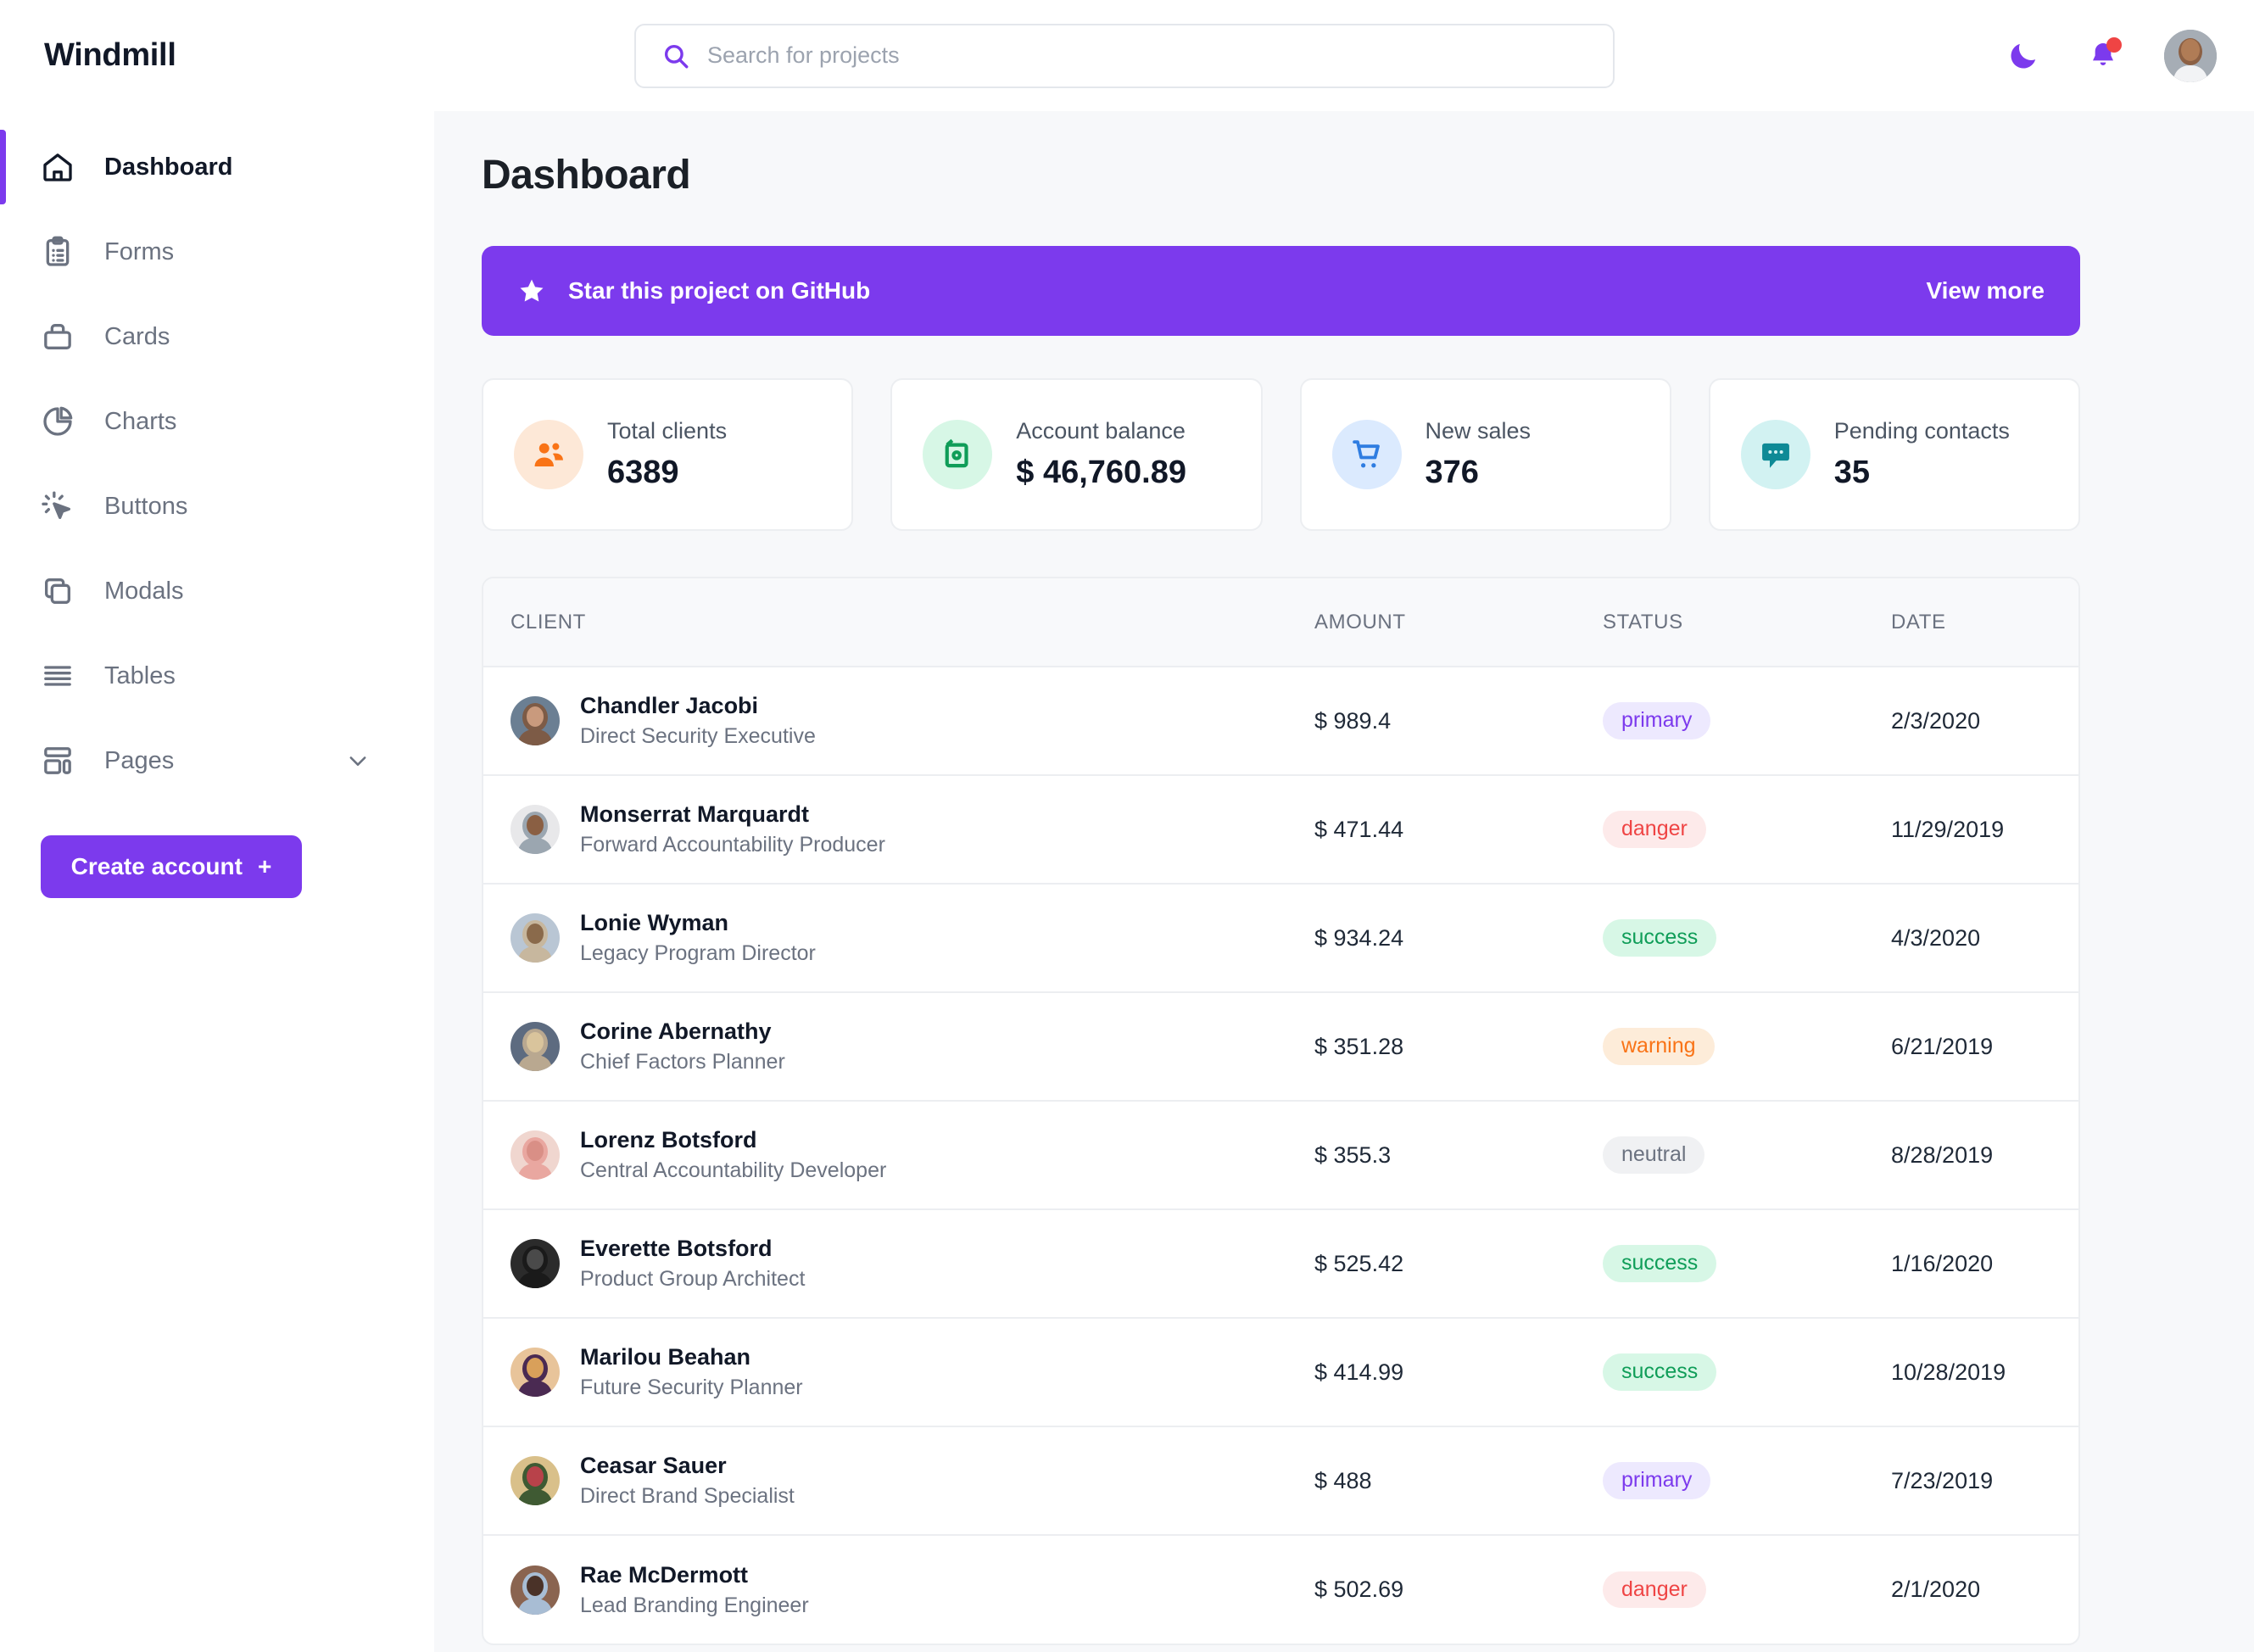 The image size is (2254, 1652). What do you see at coordinates (898, 1481) in the screenshot?
I see `cell-client: Ceasar Sauer Direct Brand Specialist` at bounding box center [898, 1481].